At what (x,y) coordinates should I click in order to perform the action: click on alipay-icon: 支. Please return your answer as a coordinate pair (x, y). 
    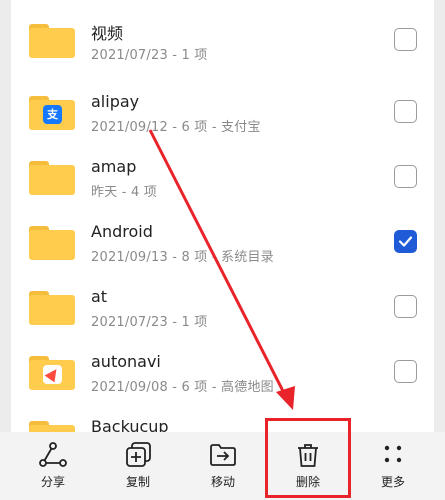
    Looking at the image, I should click on (52, 114).